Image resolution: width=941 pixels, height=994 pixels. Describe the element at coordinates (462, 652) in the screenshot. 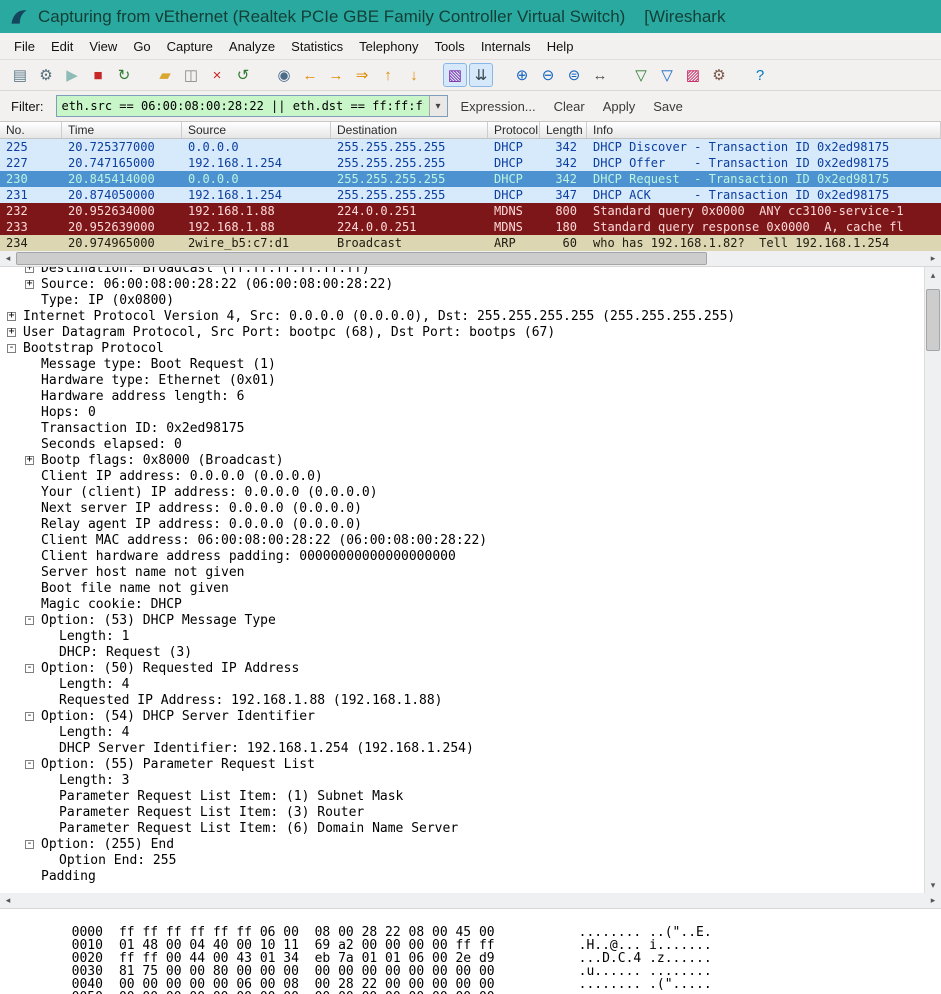

I see `detail-line: DHCP: Request (3)` at that location.